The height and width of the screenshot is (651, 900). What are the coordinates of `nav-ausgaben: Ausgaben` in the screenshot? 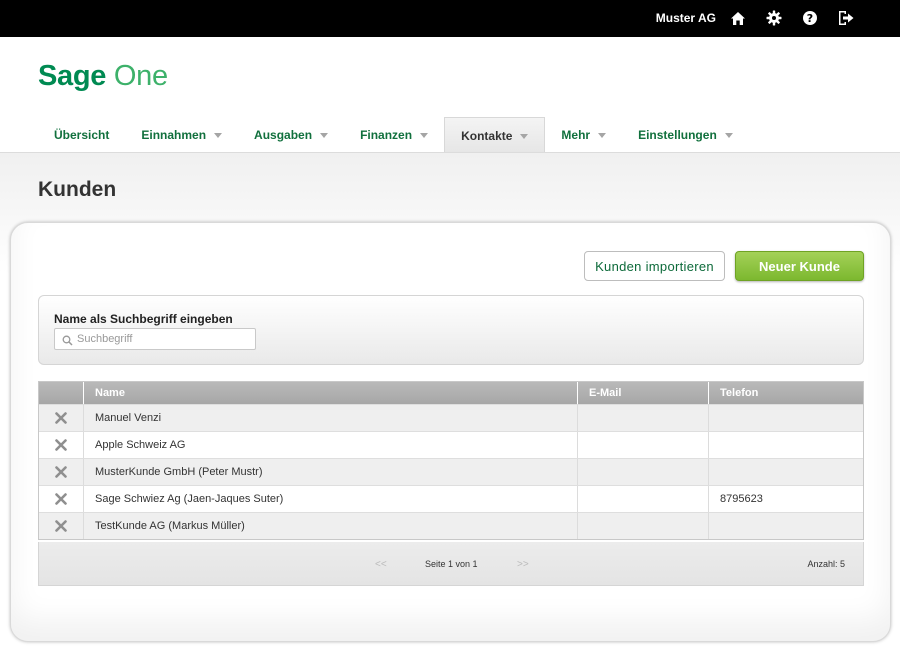 It's located at (291, 135).